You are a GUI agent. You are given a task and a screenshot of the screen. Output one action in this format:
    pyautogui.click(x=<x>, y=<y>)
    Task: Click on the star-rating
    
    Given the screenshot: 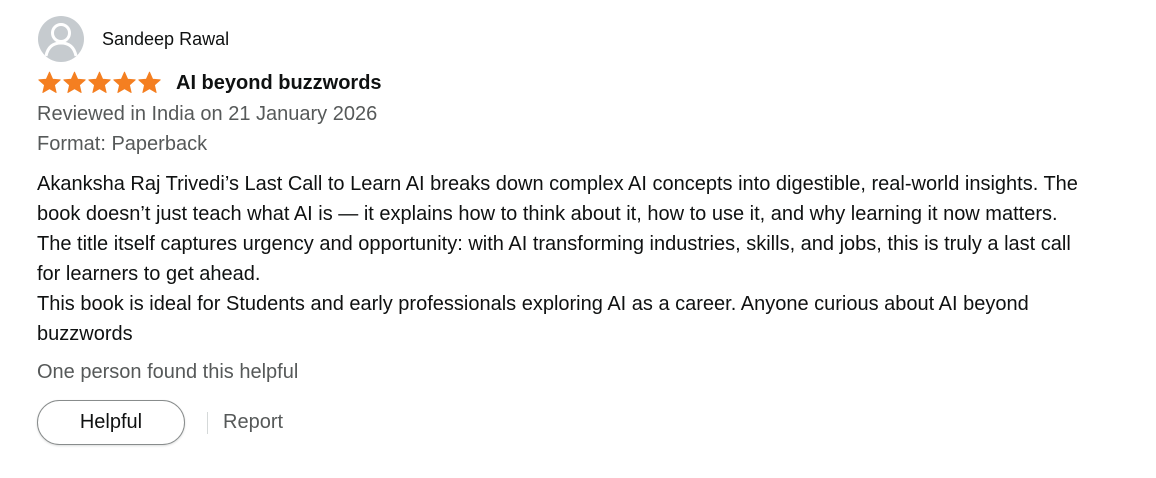 What is the action you would take?
    pyautogui.click(x=99, y=83)
    